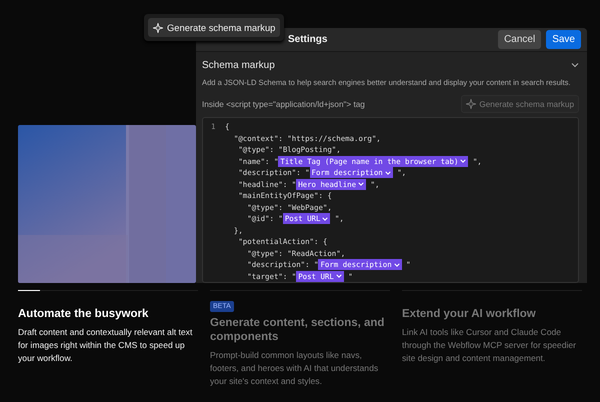 Image resolution: width=600 pixels, height=402 pixels. What do you see at coordinates (214, 27) in the screenshot?
I see `generate-menu-item: Generate schema markup` at bounding box center [214, 27].